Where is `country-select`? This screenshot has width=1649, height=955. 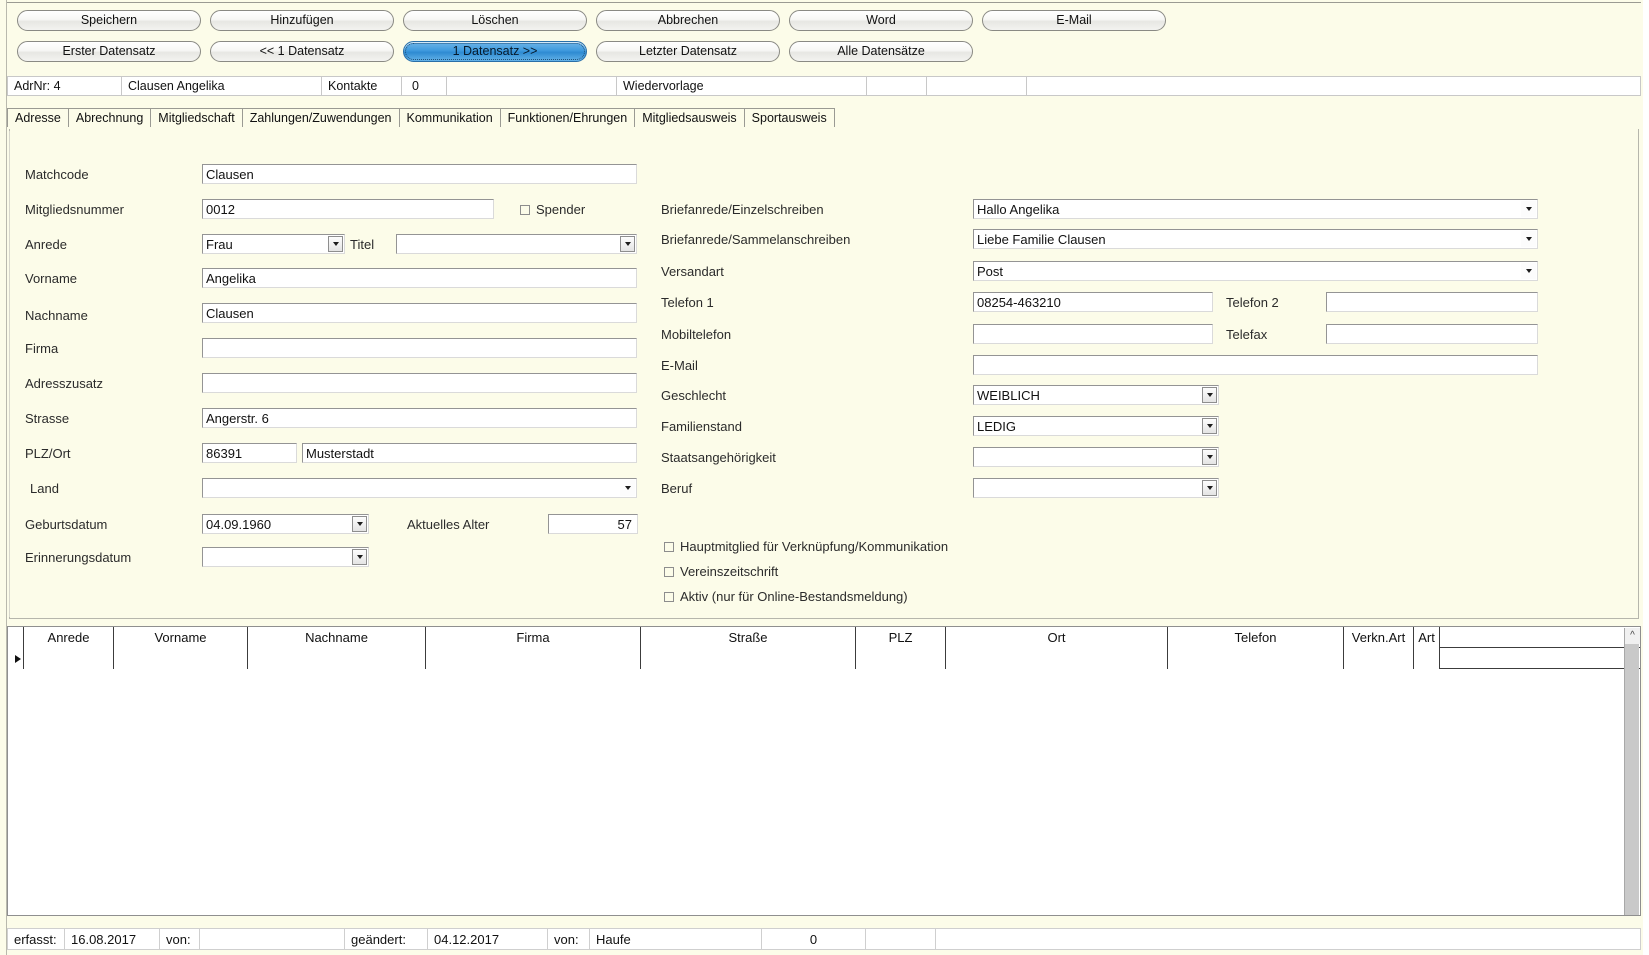 country-select is located at coordinates (419, 488).